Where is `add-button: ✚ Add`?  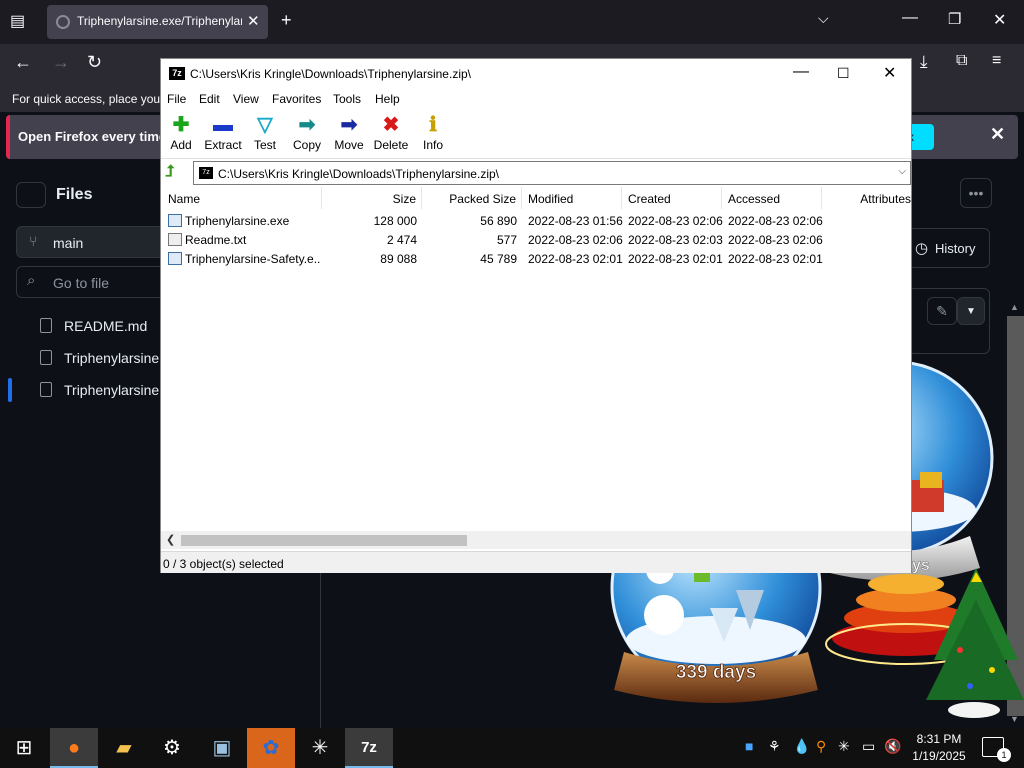
add-button: ✚ Add is located at coordinates (181, 136).